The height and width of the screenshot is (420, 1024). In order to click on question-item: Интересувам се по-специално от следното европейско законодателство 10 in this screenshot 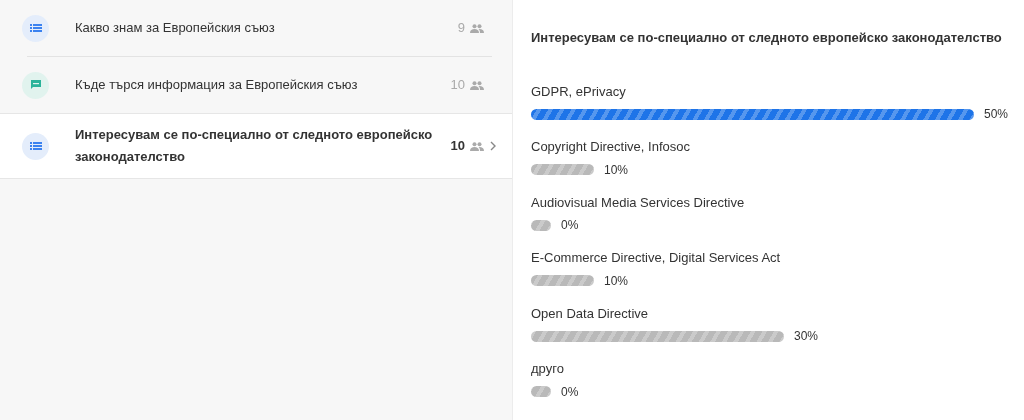, I will do `click(256, 146)`.